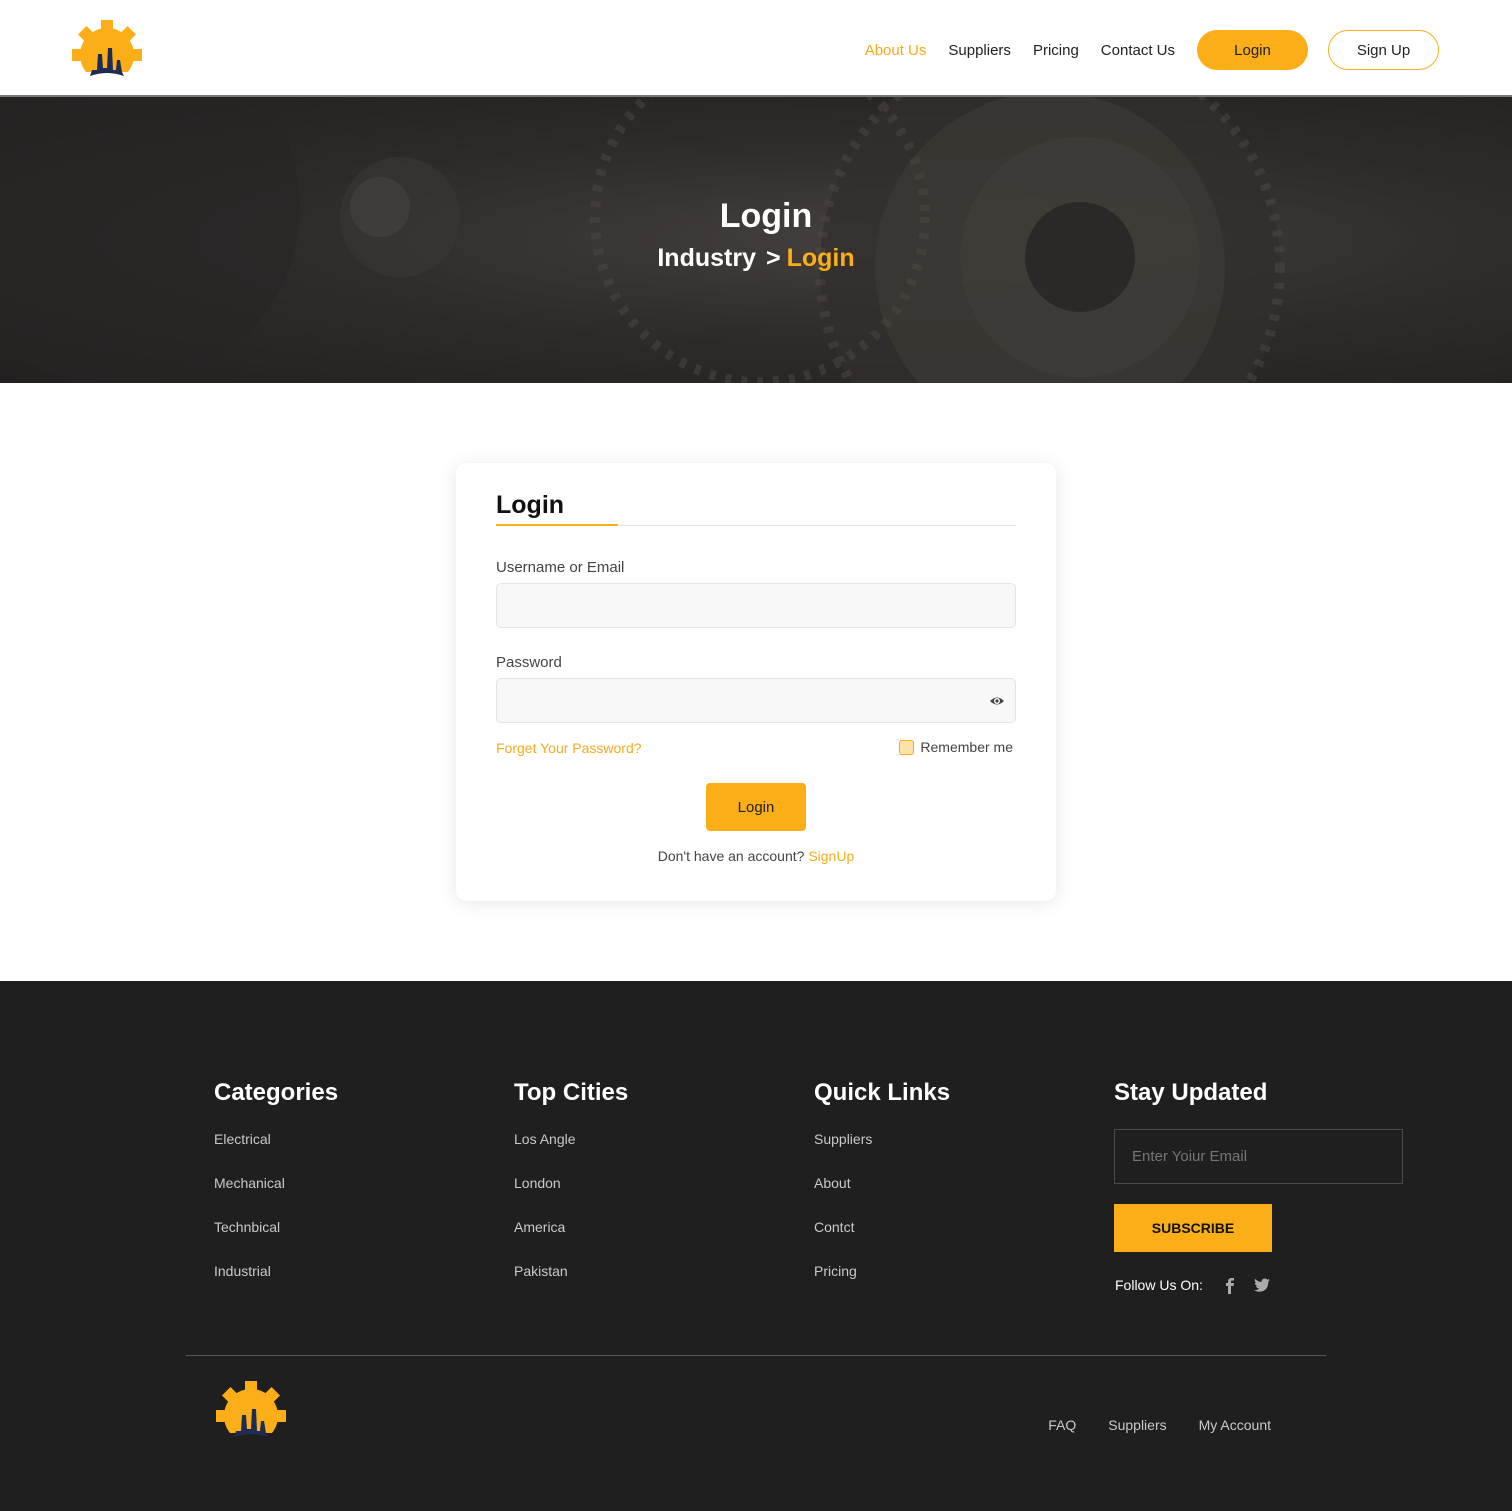  Describe the element at coordinates (979, 50) in the screenshot. I see `nav-suppliers: Suppliers` at that location.